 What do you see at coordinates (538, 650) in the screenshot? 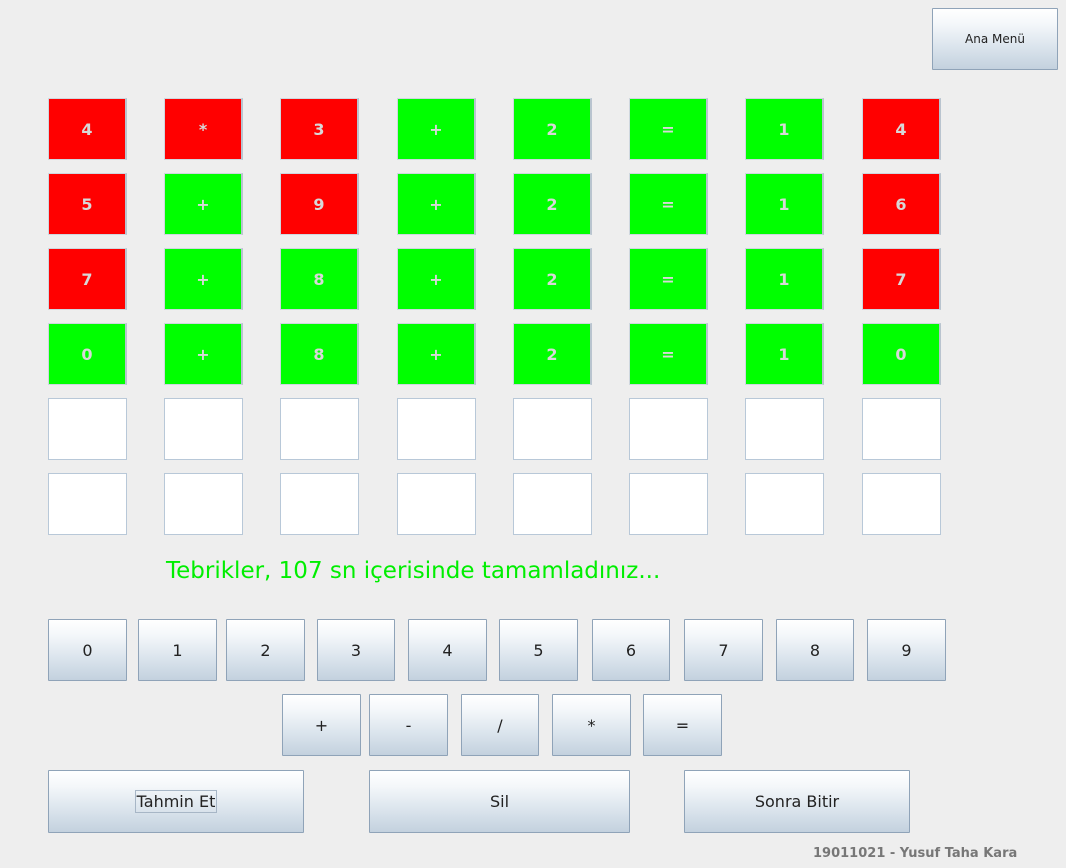
I see `digit-button-5: 5` at bounding box center [538, 650].